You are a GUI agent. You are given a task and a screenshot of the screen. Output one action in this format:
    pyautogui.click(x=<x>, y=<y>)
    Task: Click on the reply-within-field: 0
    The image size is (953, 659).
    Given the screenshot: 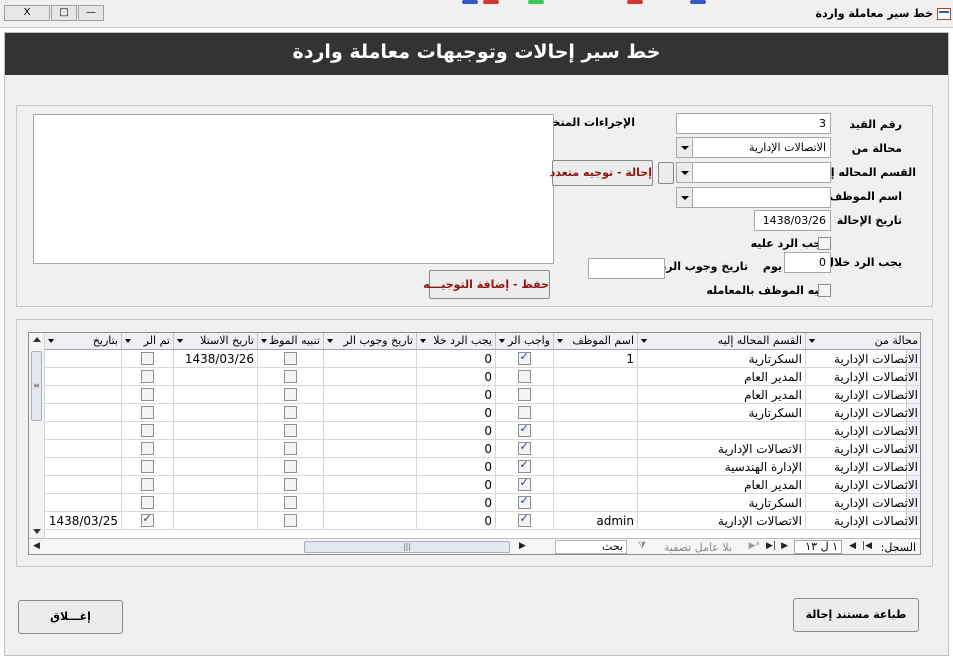 What is the action you would take?
    pyautogui.click(x=807, y=262)
    